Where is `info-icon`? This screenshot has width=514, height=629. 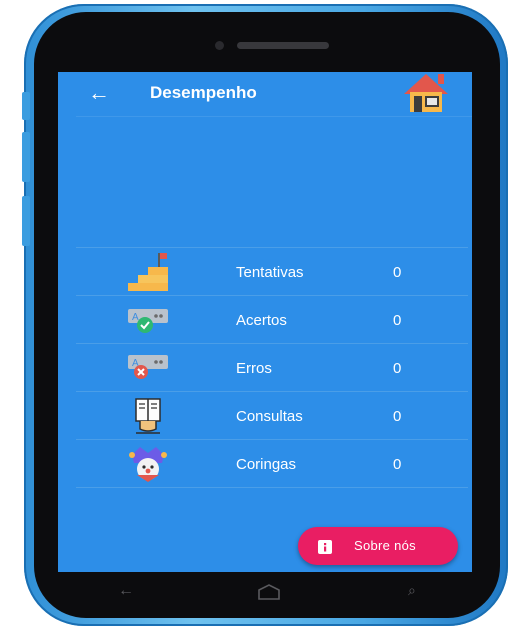 info-icon is located at coordinates (325, 547).